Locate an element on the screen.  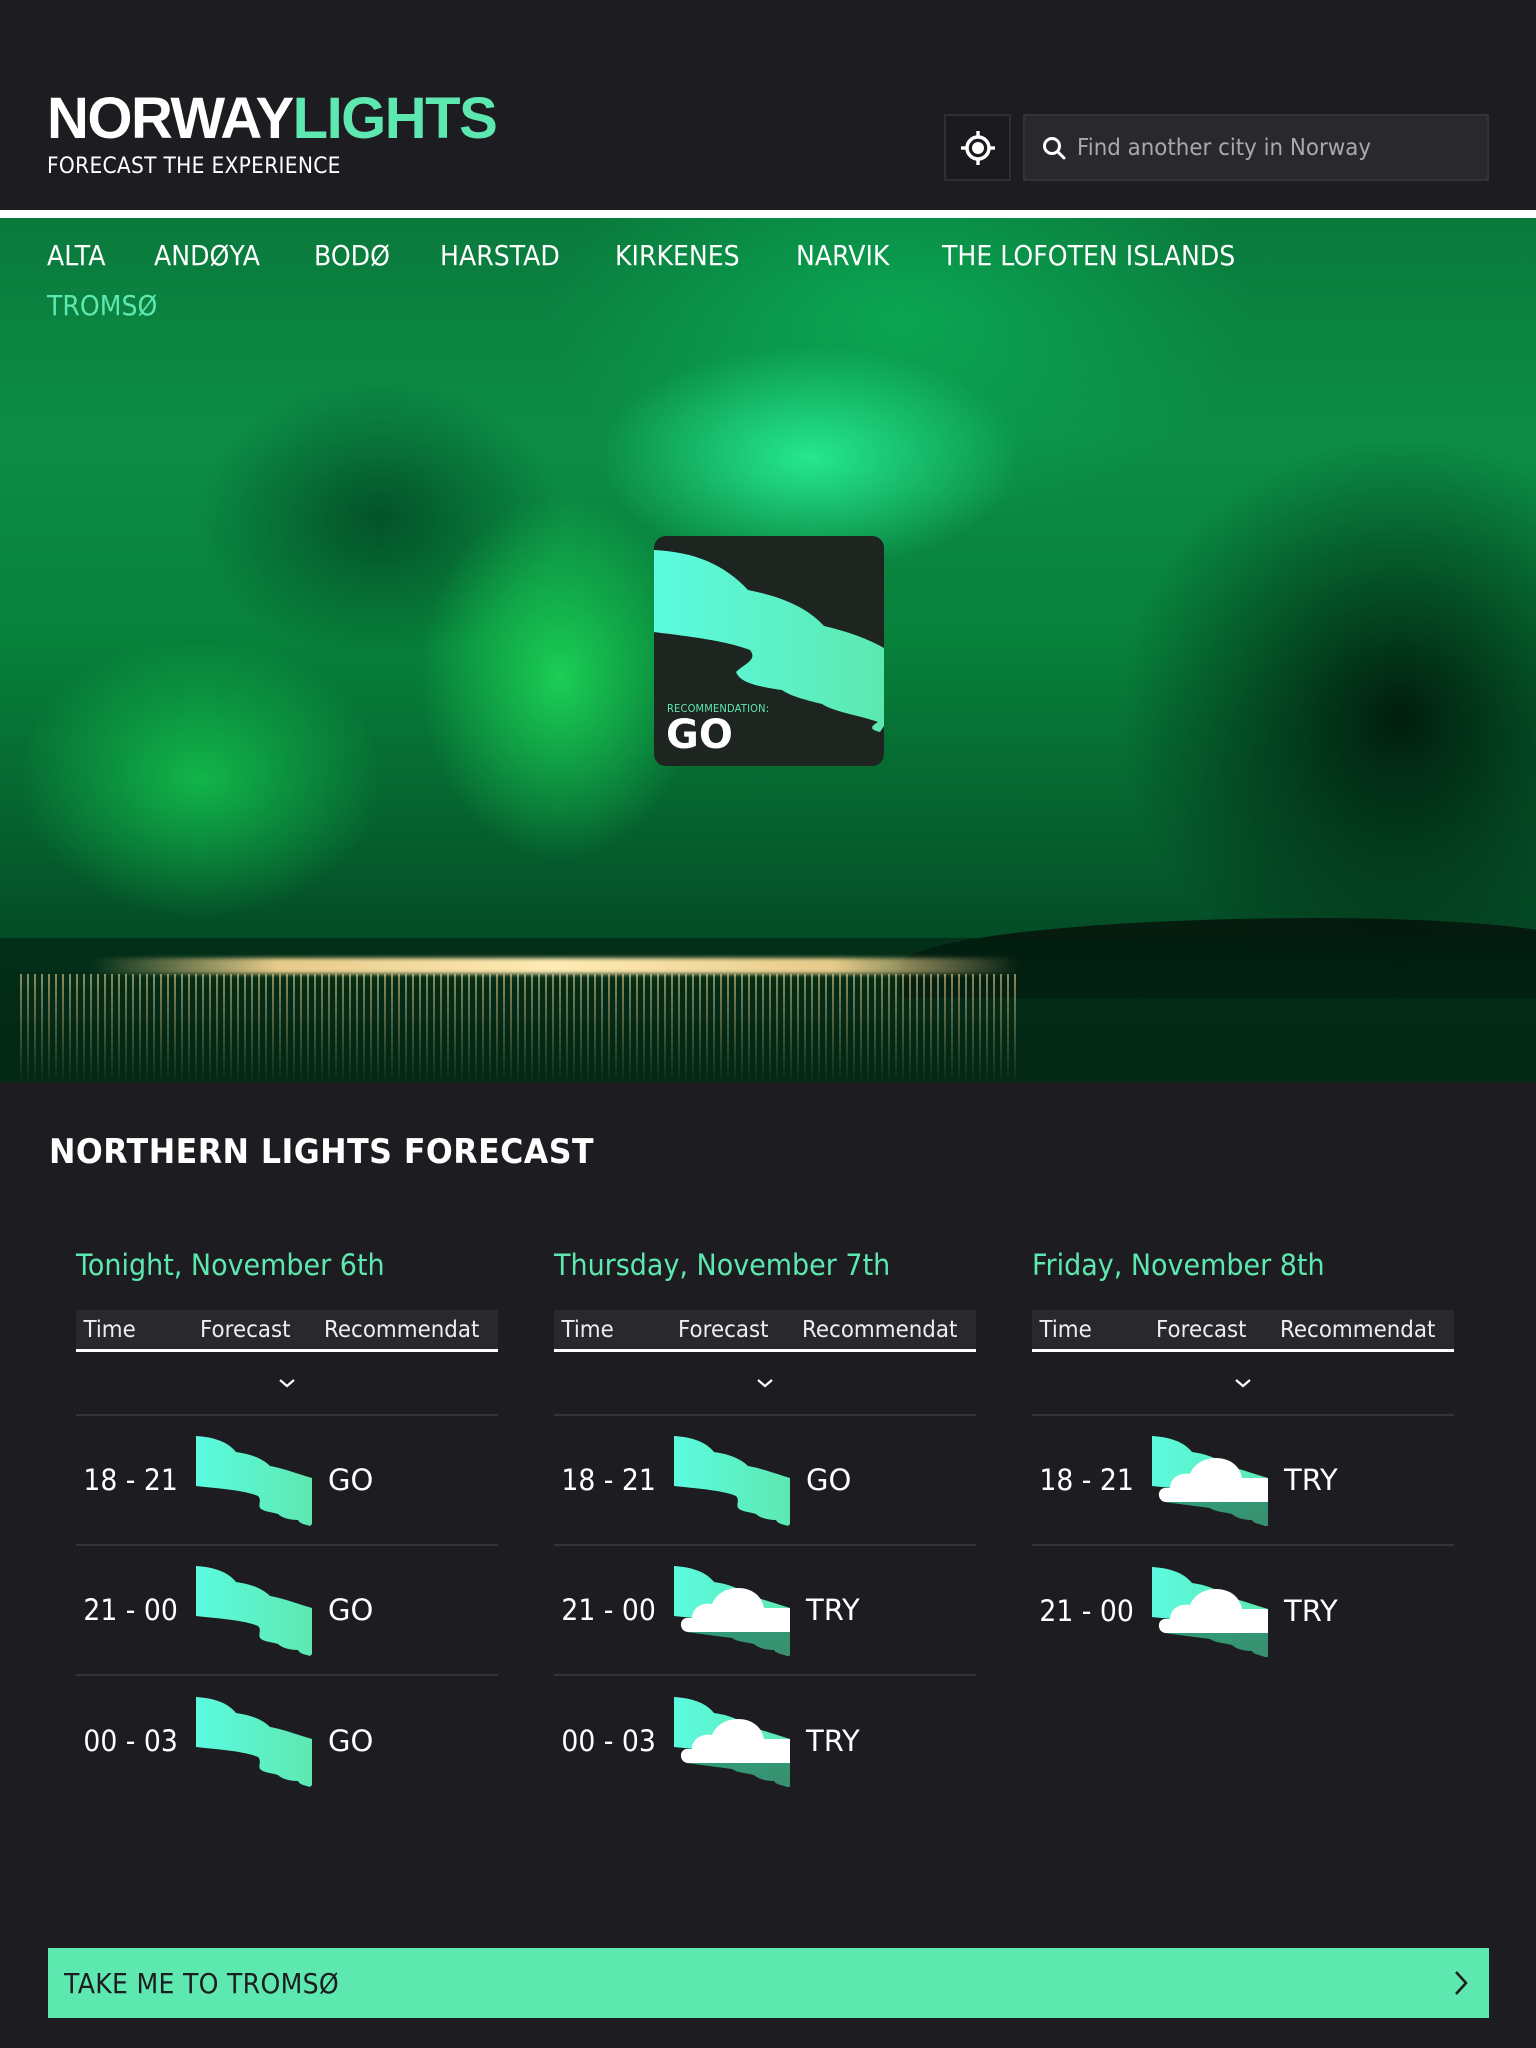
nav-item-andoya: ANDØYA is located at coordinates (207, 255).